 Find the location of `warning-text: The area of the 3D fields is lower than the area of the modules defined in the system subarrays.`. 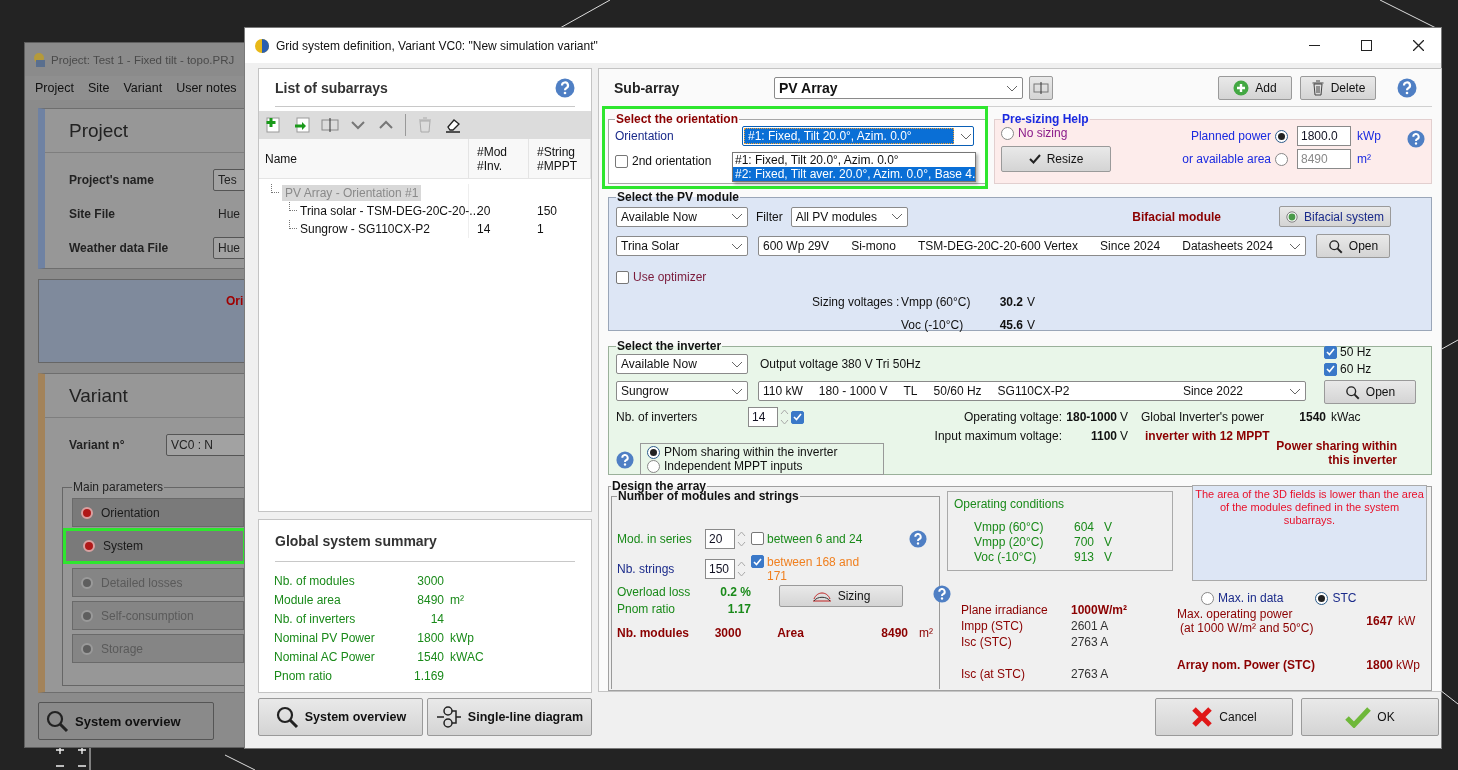

warning-text: The area of the 3D fields is lower than the area of the modules defined in the system subarrays. is located at coordinates (1309, 507).